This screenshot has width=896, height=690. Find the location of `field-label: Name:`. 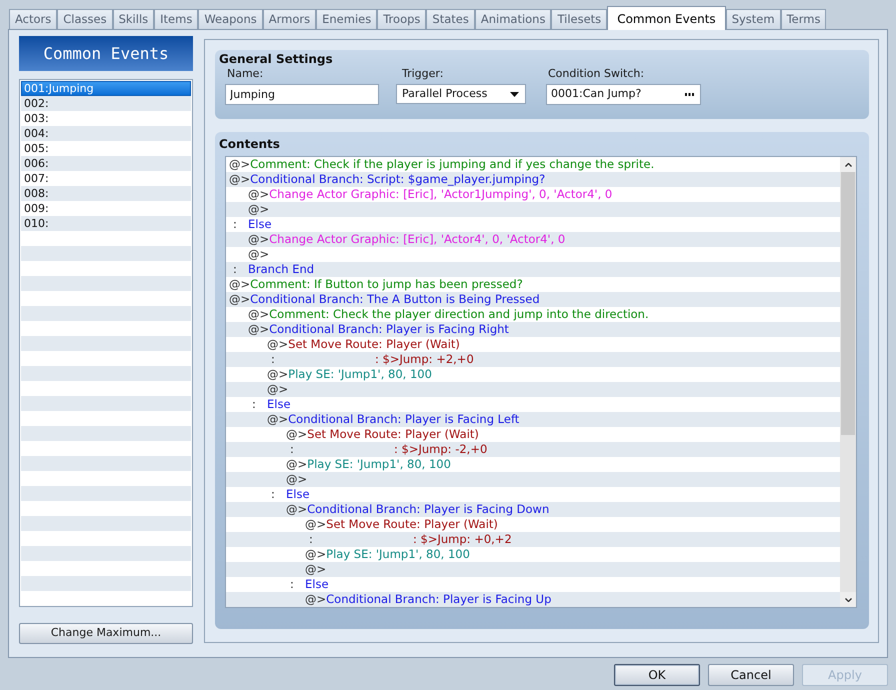

field-label: Name: is located at coordinates (245, 74).